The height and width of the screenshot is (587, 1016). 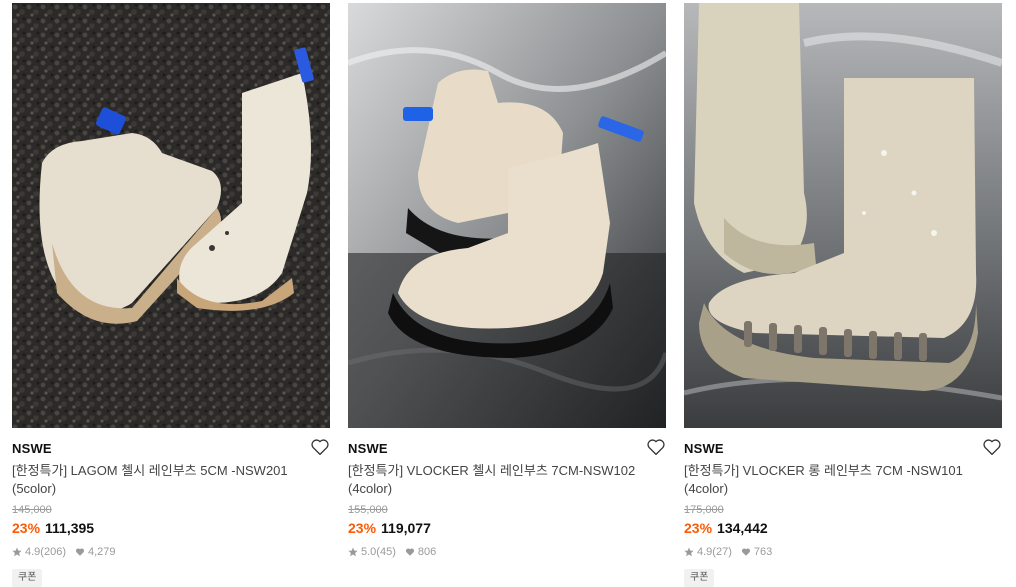 What do you see at coordinates (843, 552) in the screenshot?
I see `product-meta: 4.9 (27) 763` at bounding box center [843, 552].